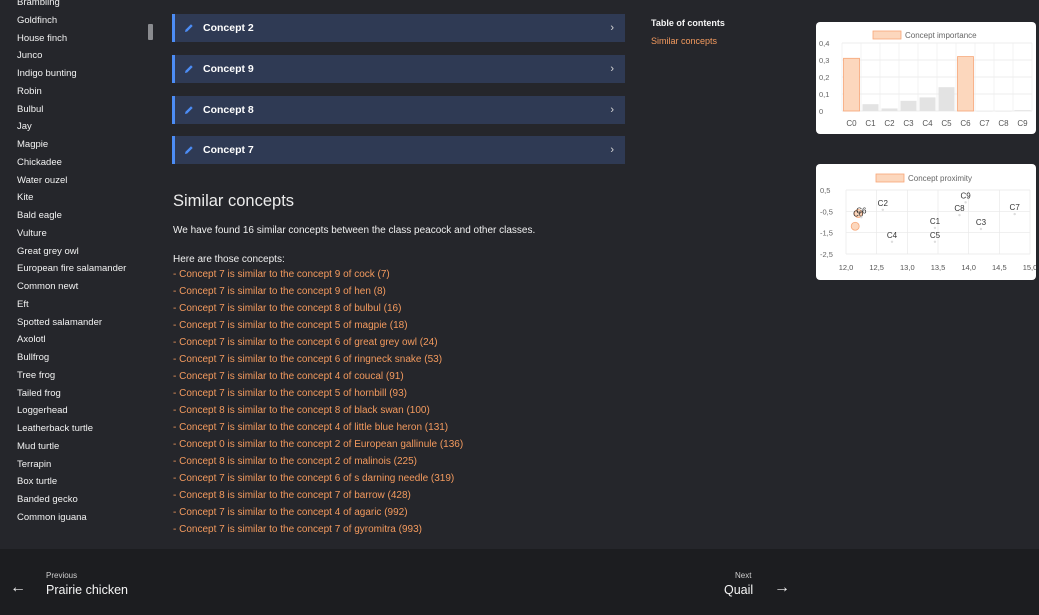  Describe the element at coordinates (684, 41) in the screenshot. I see `toc-link-similar-concepts: Similar concepts` at that location.